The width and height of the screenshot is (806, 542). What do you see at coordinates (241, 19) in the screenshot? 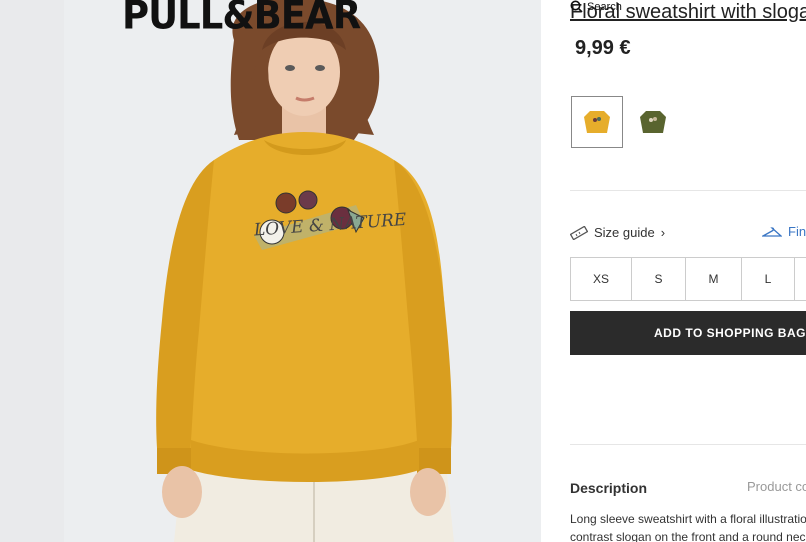
I see `brand-logo: PULL&BEAR` at bounding box center [241, 19].